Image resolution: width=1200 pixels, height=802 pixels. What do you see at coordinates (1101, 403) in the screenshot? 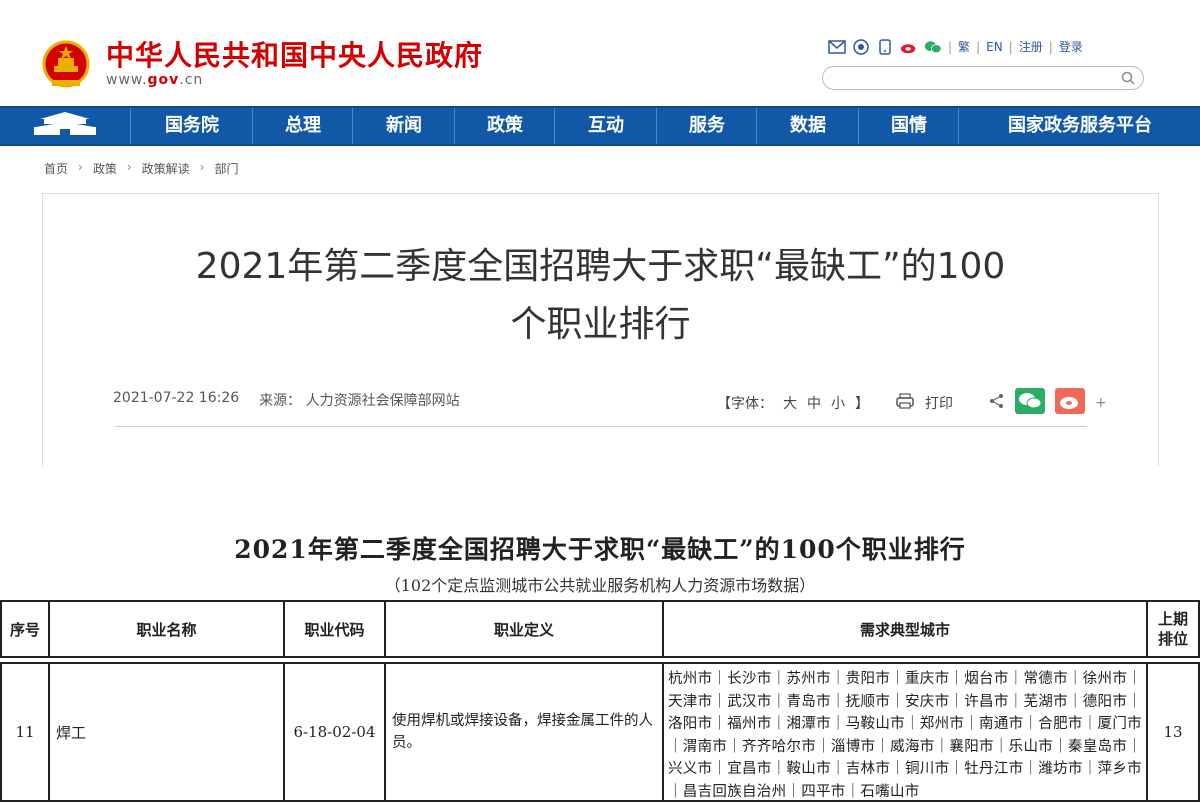
I see `share-more-icon: +` at bounding box center [1101, 403].